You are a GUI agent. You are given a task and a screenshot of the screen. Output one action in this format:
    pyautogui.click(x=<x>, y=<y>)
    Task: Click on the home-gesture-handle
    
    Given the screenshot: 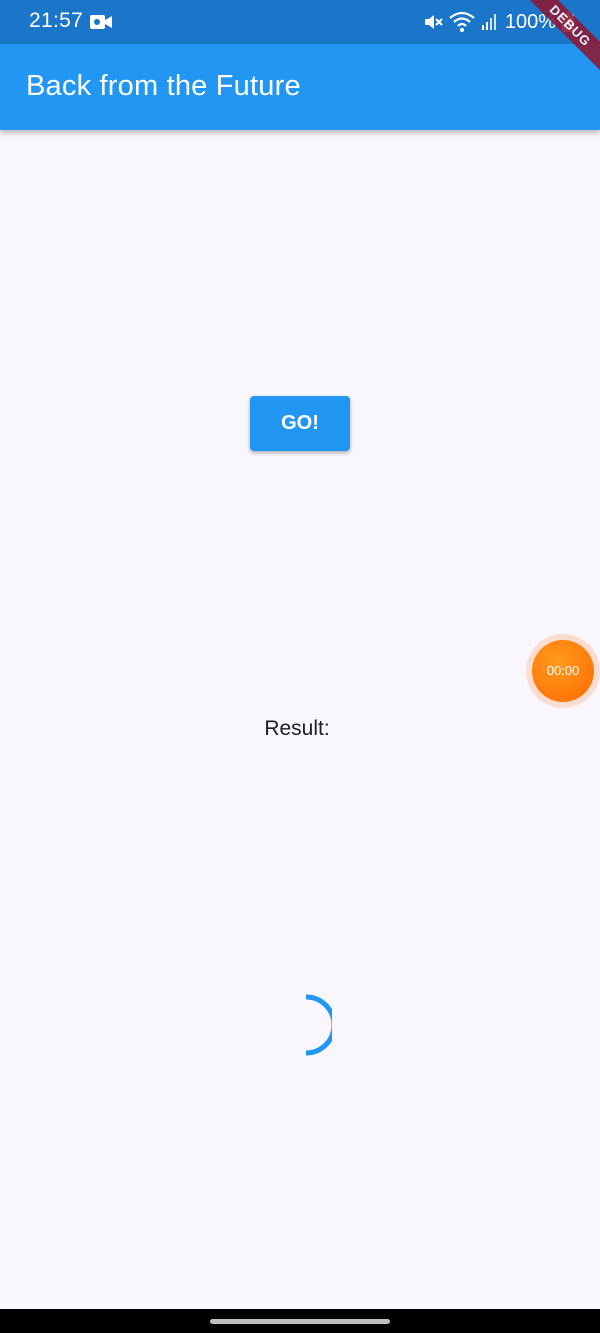 What is the action you would take?
    pyautogui.click(x=300, y=1321)
    